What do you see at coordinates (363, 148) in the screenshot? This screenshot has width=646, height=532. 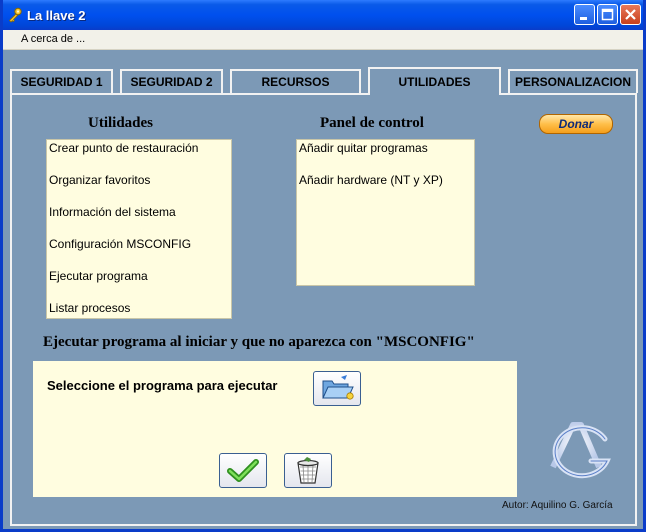 I see `list-item: Añadir quitar programas` at bounding box center [363, 148].